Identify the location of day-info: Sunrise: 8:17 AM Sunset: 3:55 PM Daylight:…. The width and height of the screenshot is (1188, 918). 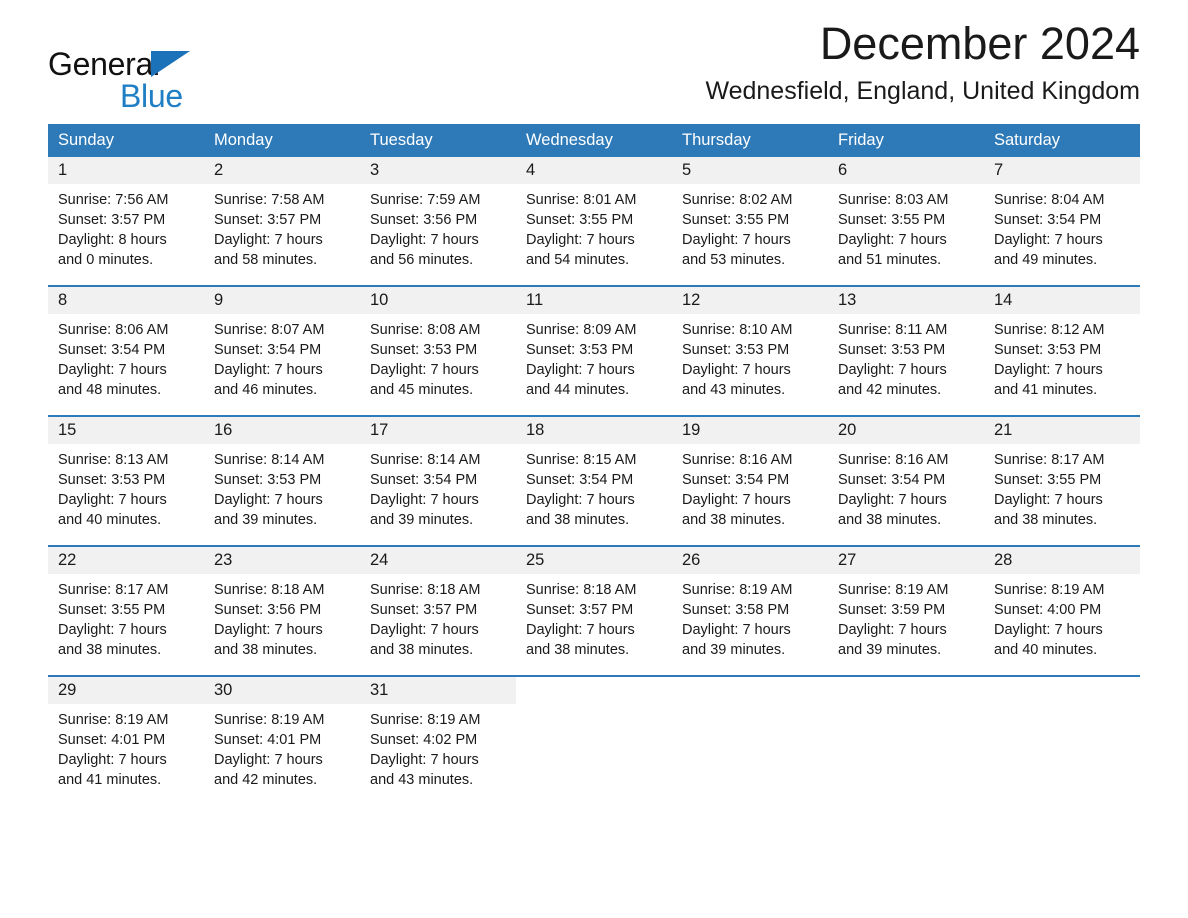
(126, 623).